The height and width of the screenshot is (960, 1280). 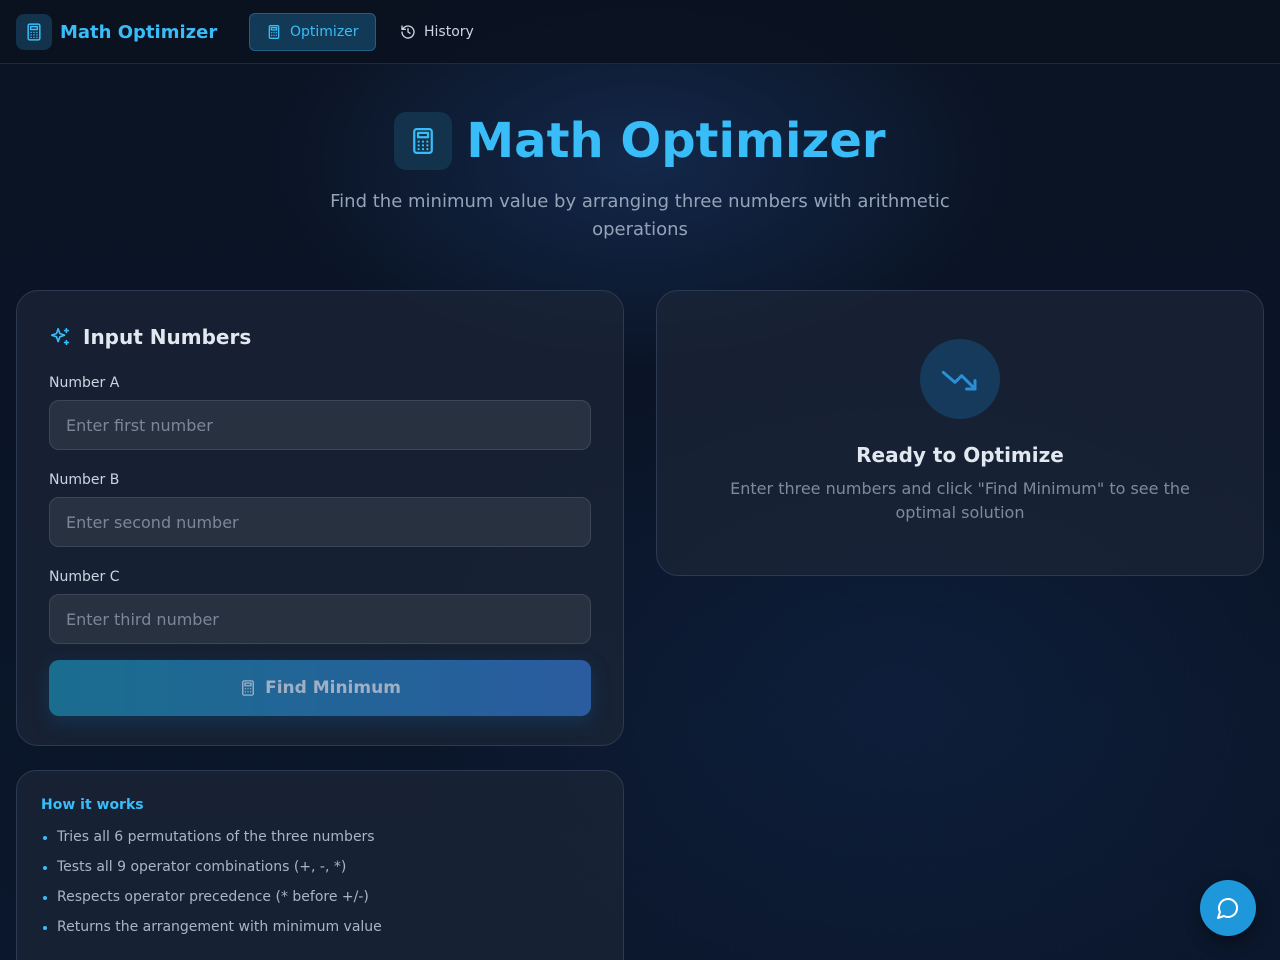 I want to click on top-nav: Math Optimizer Optimizer History, so click(x=640, y=32).